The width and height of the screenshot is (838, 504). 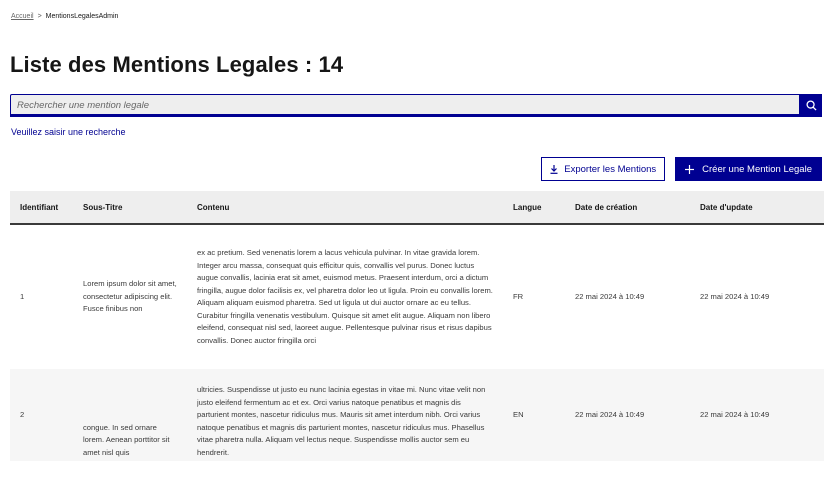 What do you see at coordinates (177, 64) in the screenshot?
I see `page-title: Liste des Mentions Legales : 14` at bounding box center [177, 64].